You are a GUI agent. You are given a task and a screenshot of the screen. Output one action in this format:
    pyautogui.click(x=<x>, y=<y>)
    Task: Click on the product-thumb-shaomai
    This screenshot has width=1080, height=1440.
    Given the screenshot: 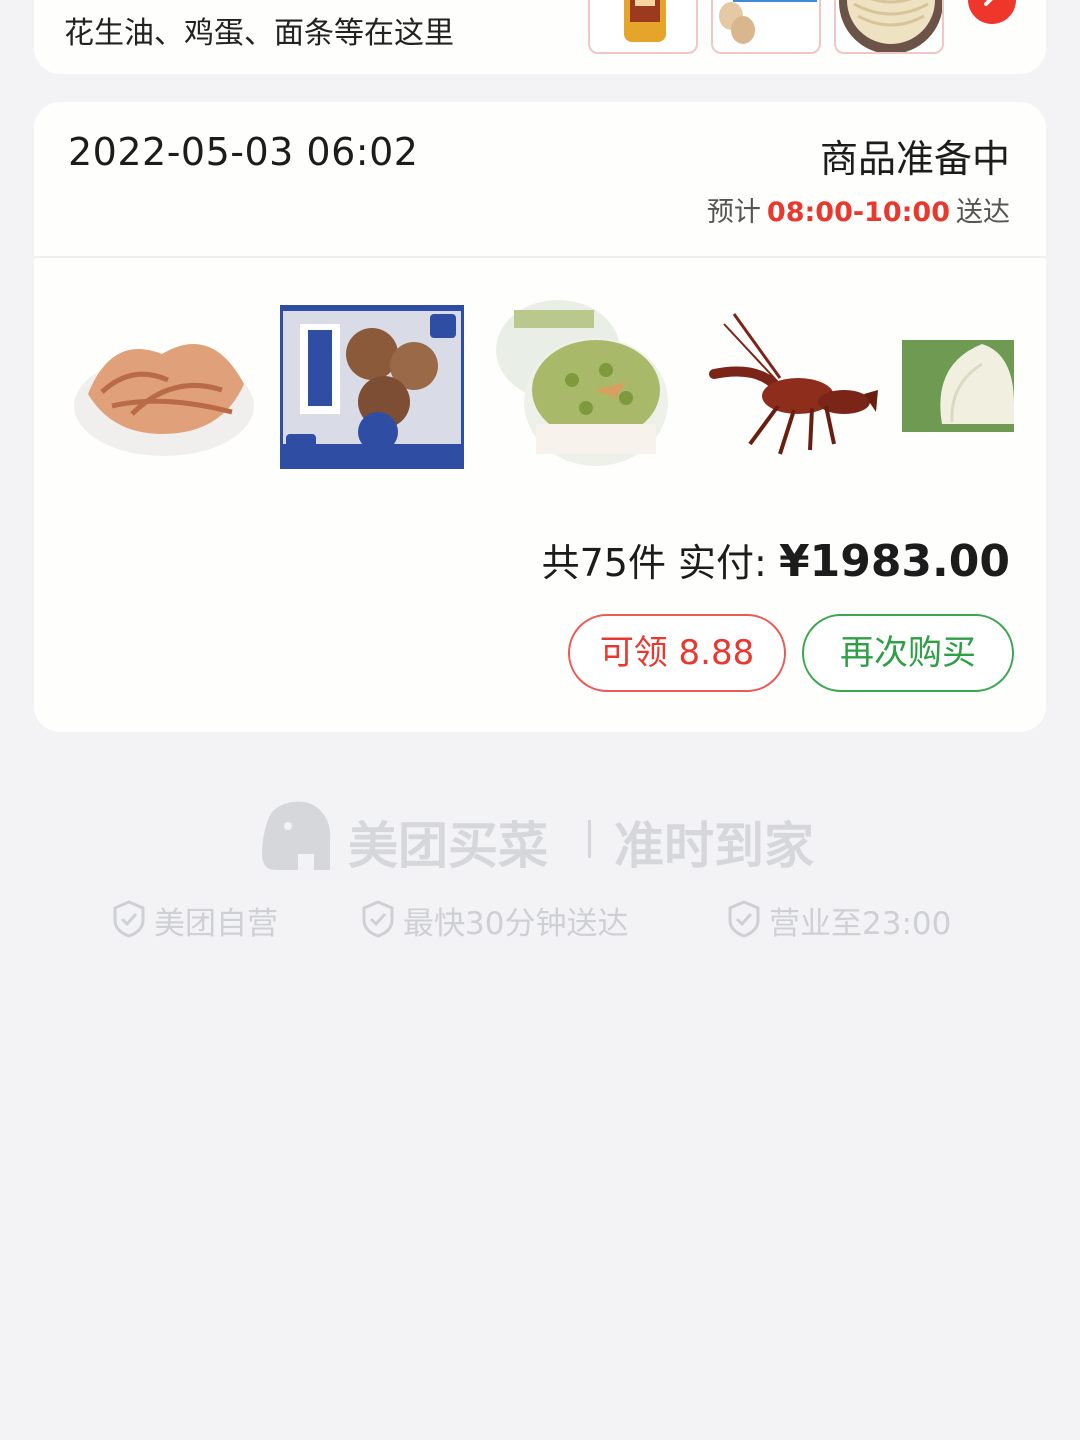 What is the action you would take?
    pyautogui.click(x=372, y=384)
    